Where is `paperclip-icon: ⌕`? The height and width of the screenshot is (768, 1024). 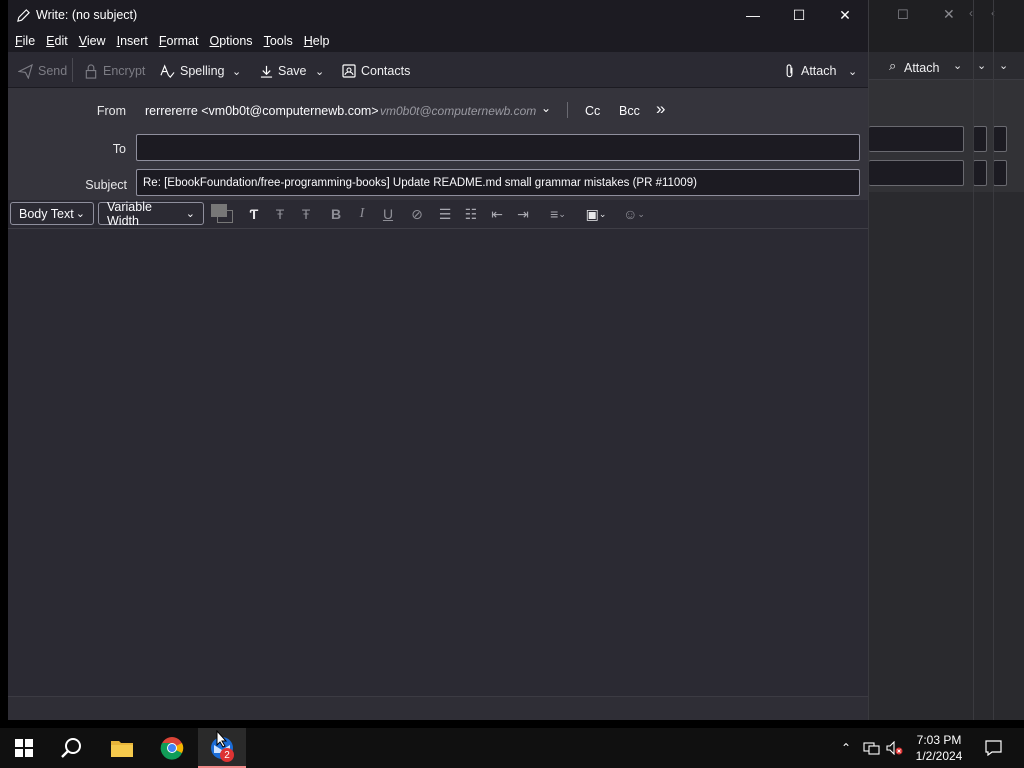
paperclip-icon: ⌕ is located at coordinates (893, 65).